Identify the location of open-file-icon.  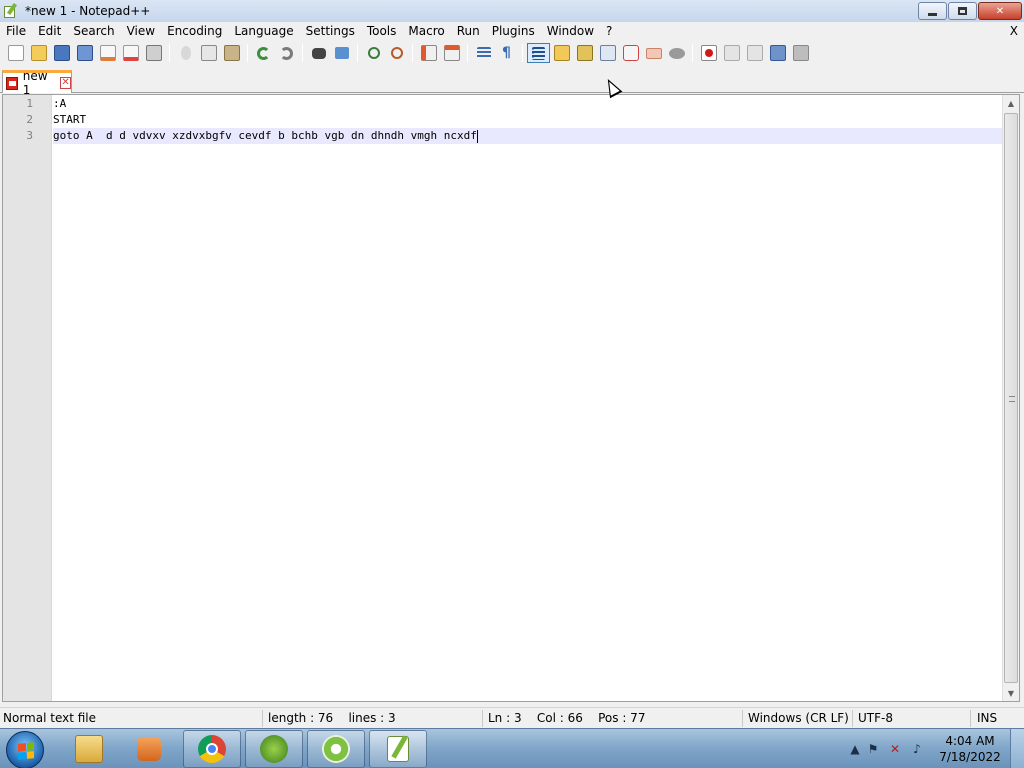
(38, 53).